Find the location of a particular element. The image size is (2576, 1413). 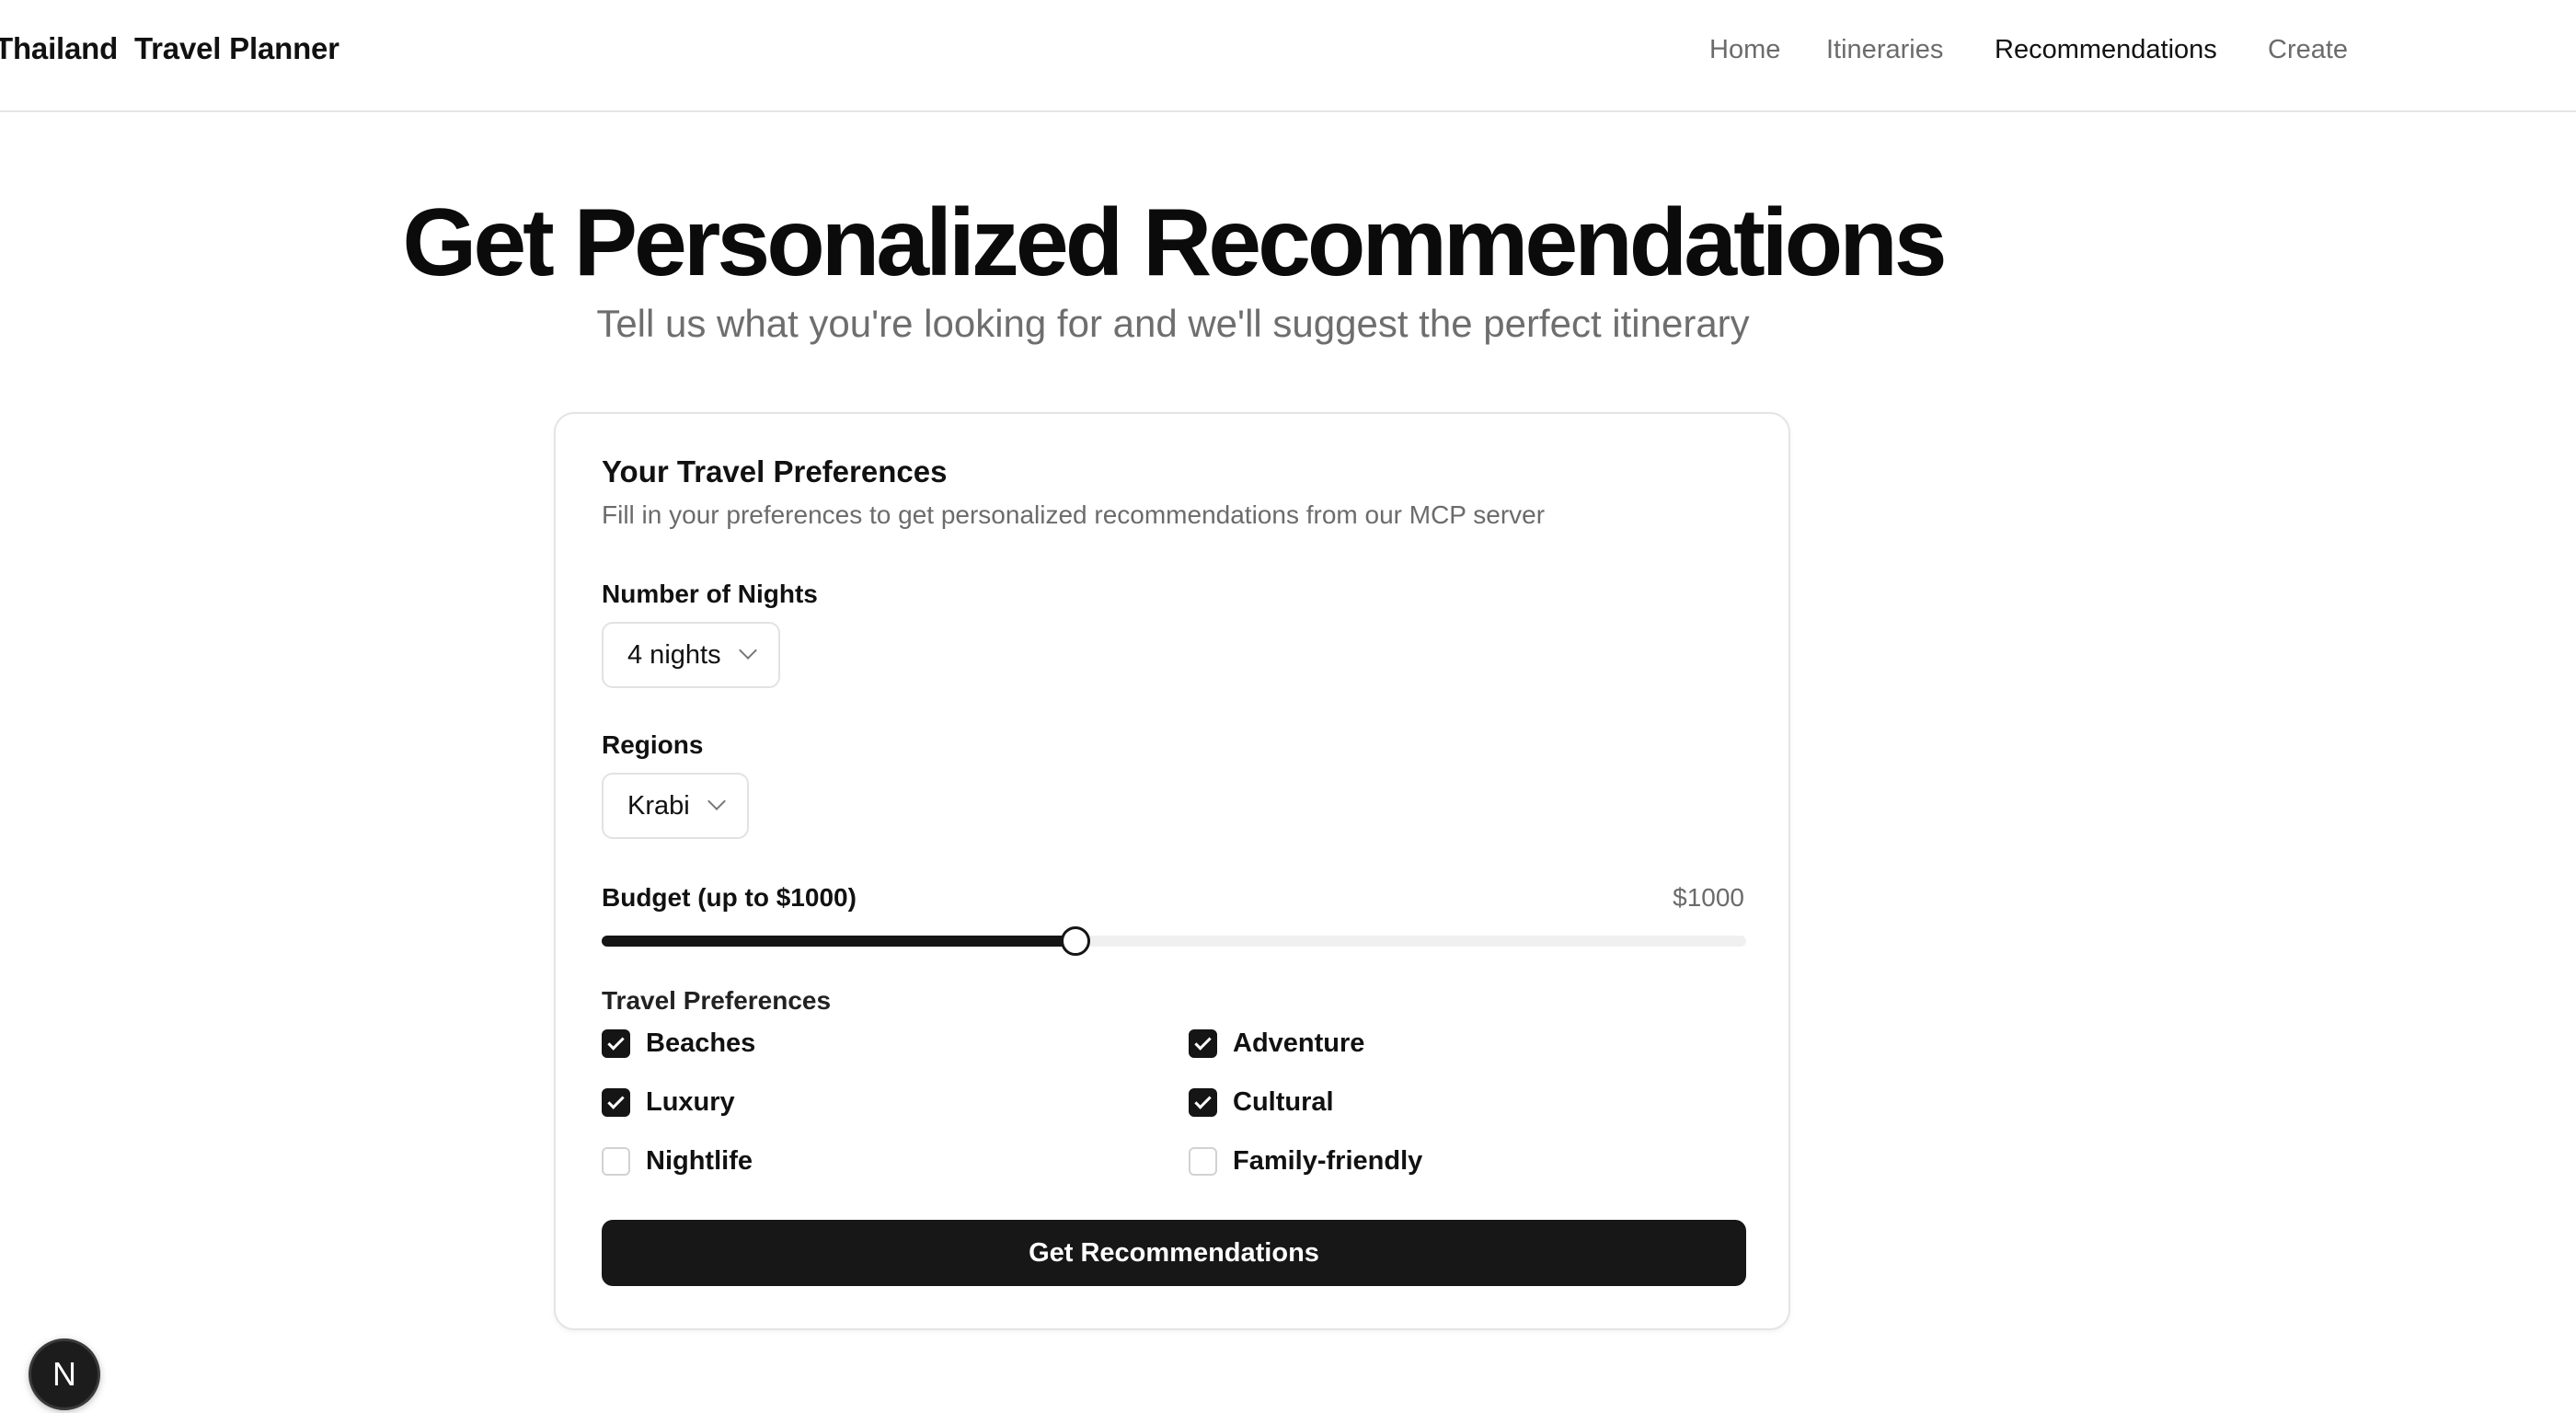

checkbox-label: Beaches is located at coordinates (701, 1043).